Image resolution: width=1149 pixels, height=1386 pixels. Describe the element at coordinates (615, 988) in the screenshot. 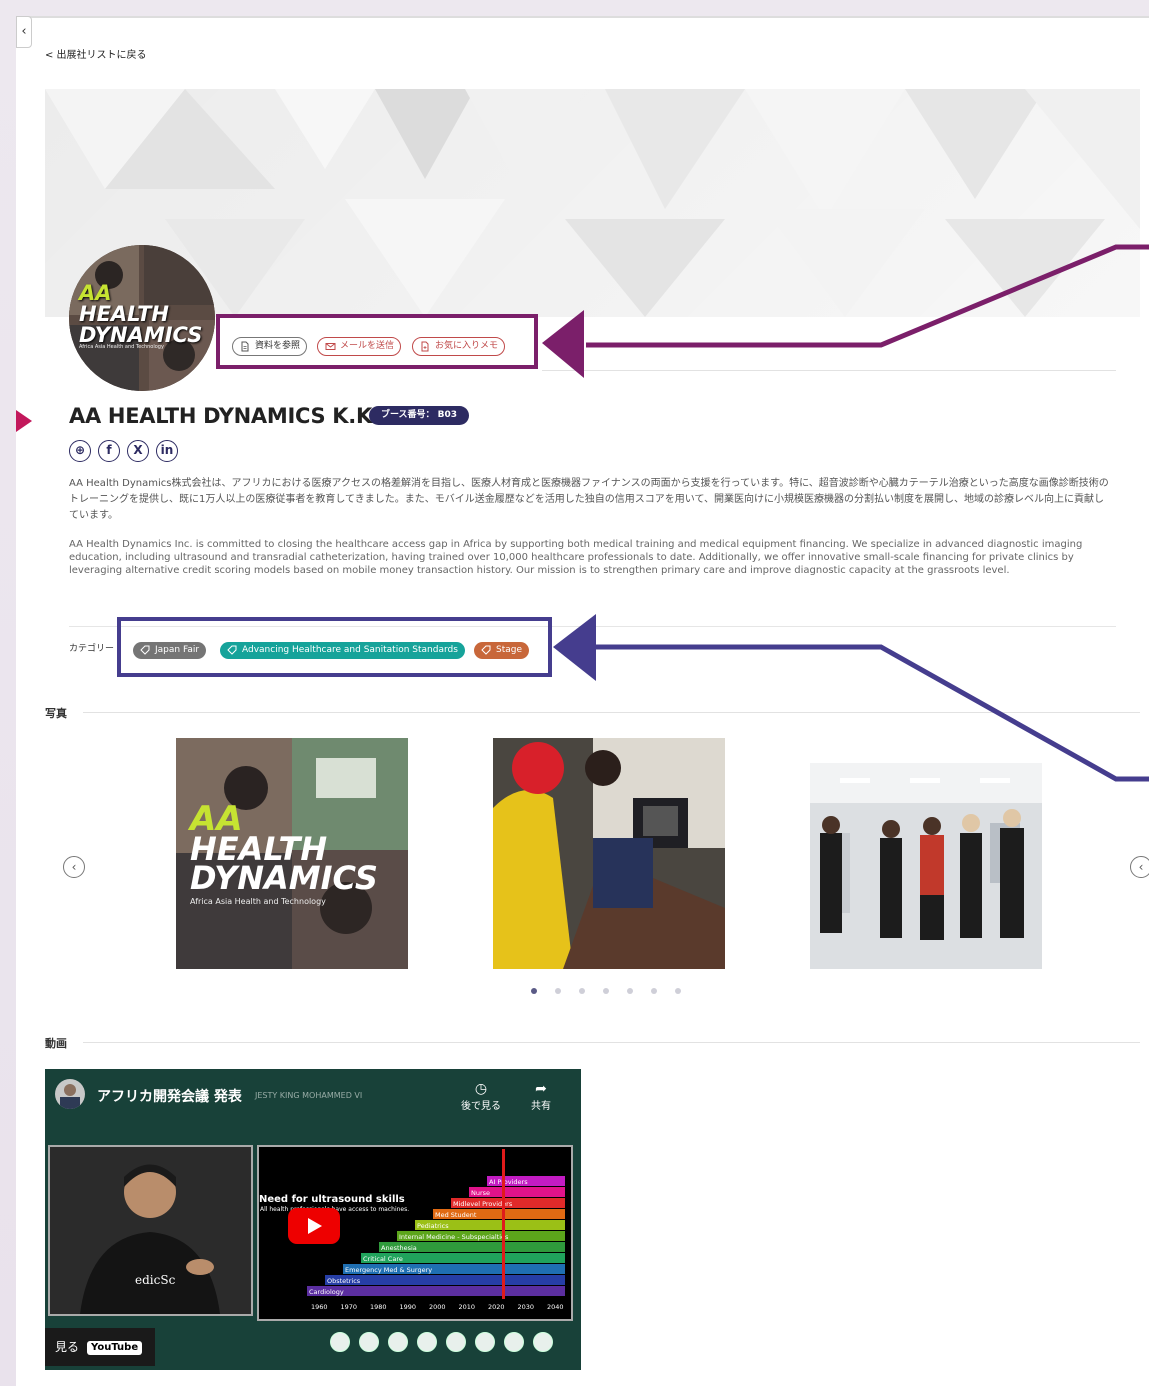

I see `photo-carousel-dots` at that location.